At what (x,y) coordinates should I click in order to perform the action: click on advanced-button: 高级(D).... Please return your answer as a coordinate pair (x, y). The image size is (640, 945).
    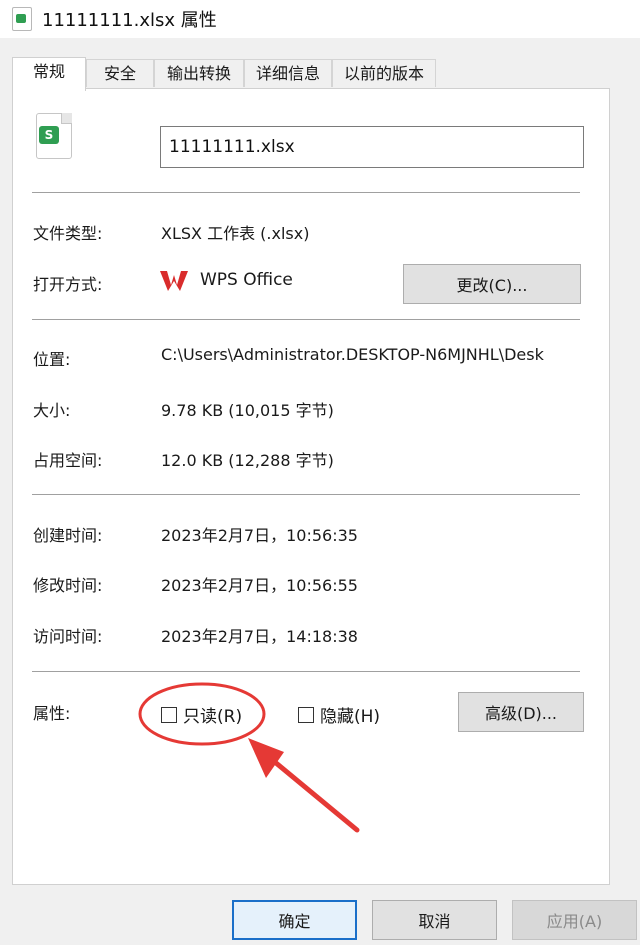
    Looking at the image, I should click on (521, 712).